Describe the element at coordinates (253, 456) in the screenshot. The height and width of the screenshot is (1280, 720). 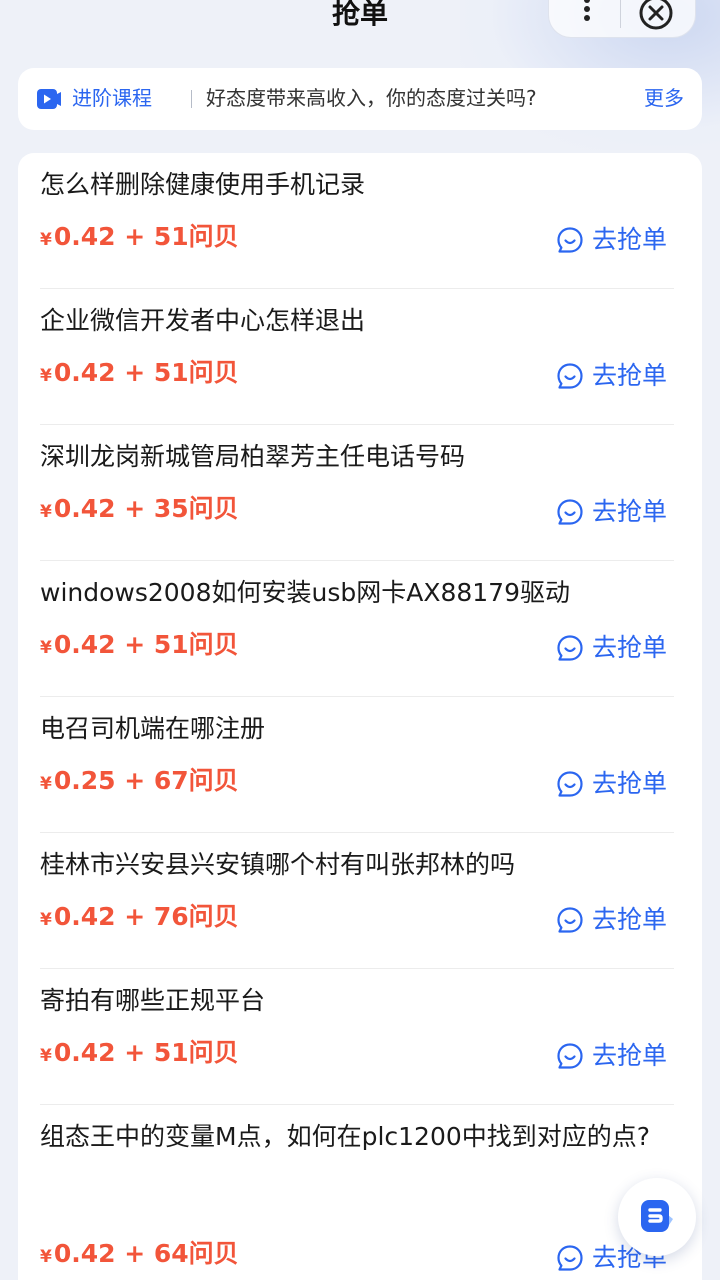
I see `question-title: 深圳龙岗新城管局柏翠芳主任电话号码` at that location.